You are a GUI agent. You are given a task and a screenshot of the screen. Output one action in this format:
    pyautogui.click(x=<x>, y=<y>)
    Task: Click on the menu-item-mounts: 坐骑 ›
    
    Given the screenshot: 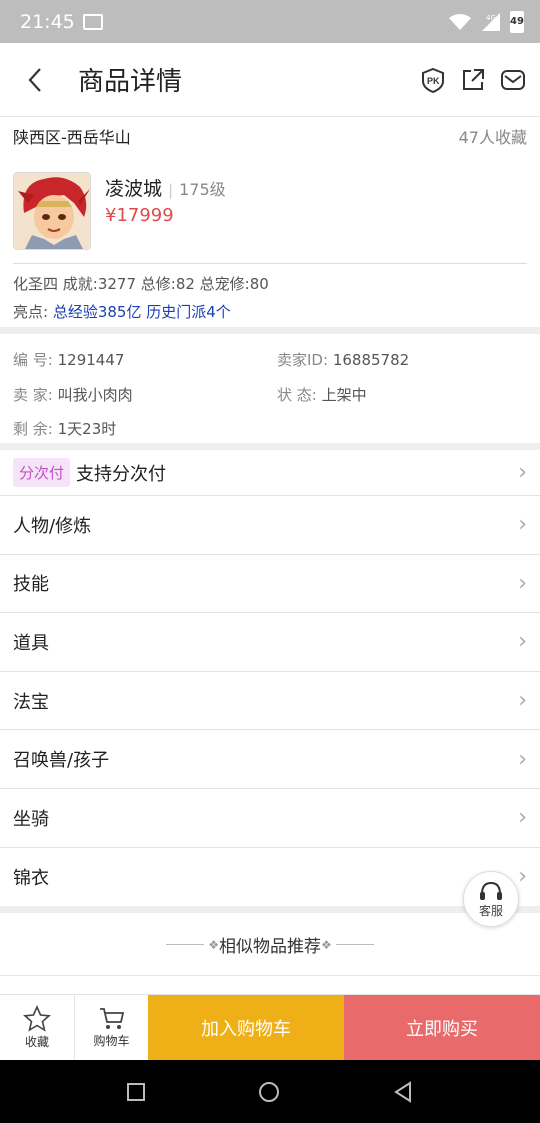 What is the action you would take?
    pyautogui.click(x=270, y=818)
    